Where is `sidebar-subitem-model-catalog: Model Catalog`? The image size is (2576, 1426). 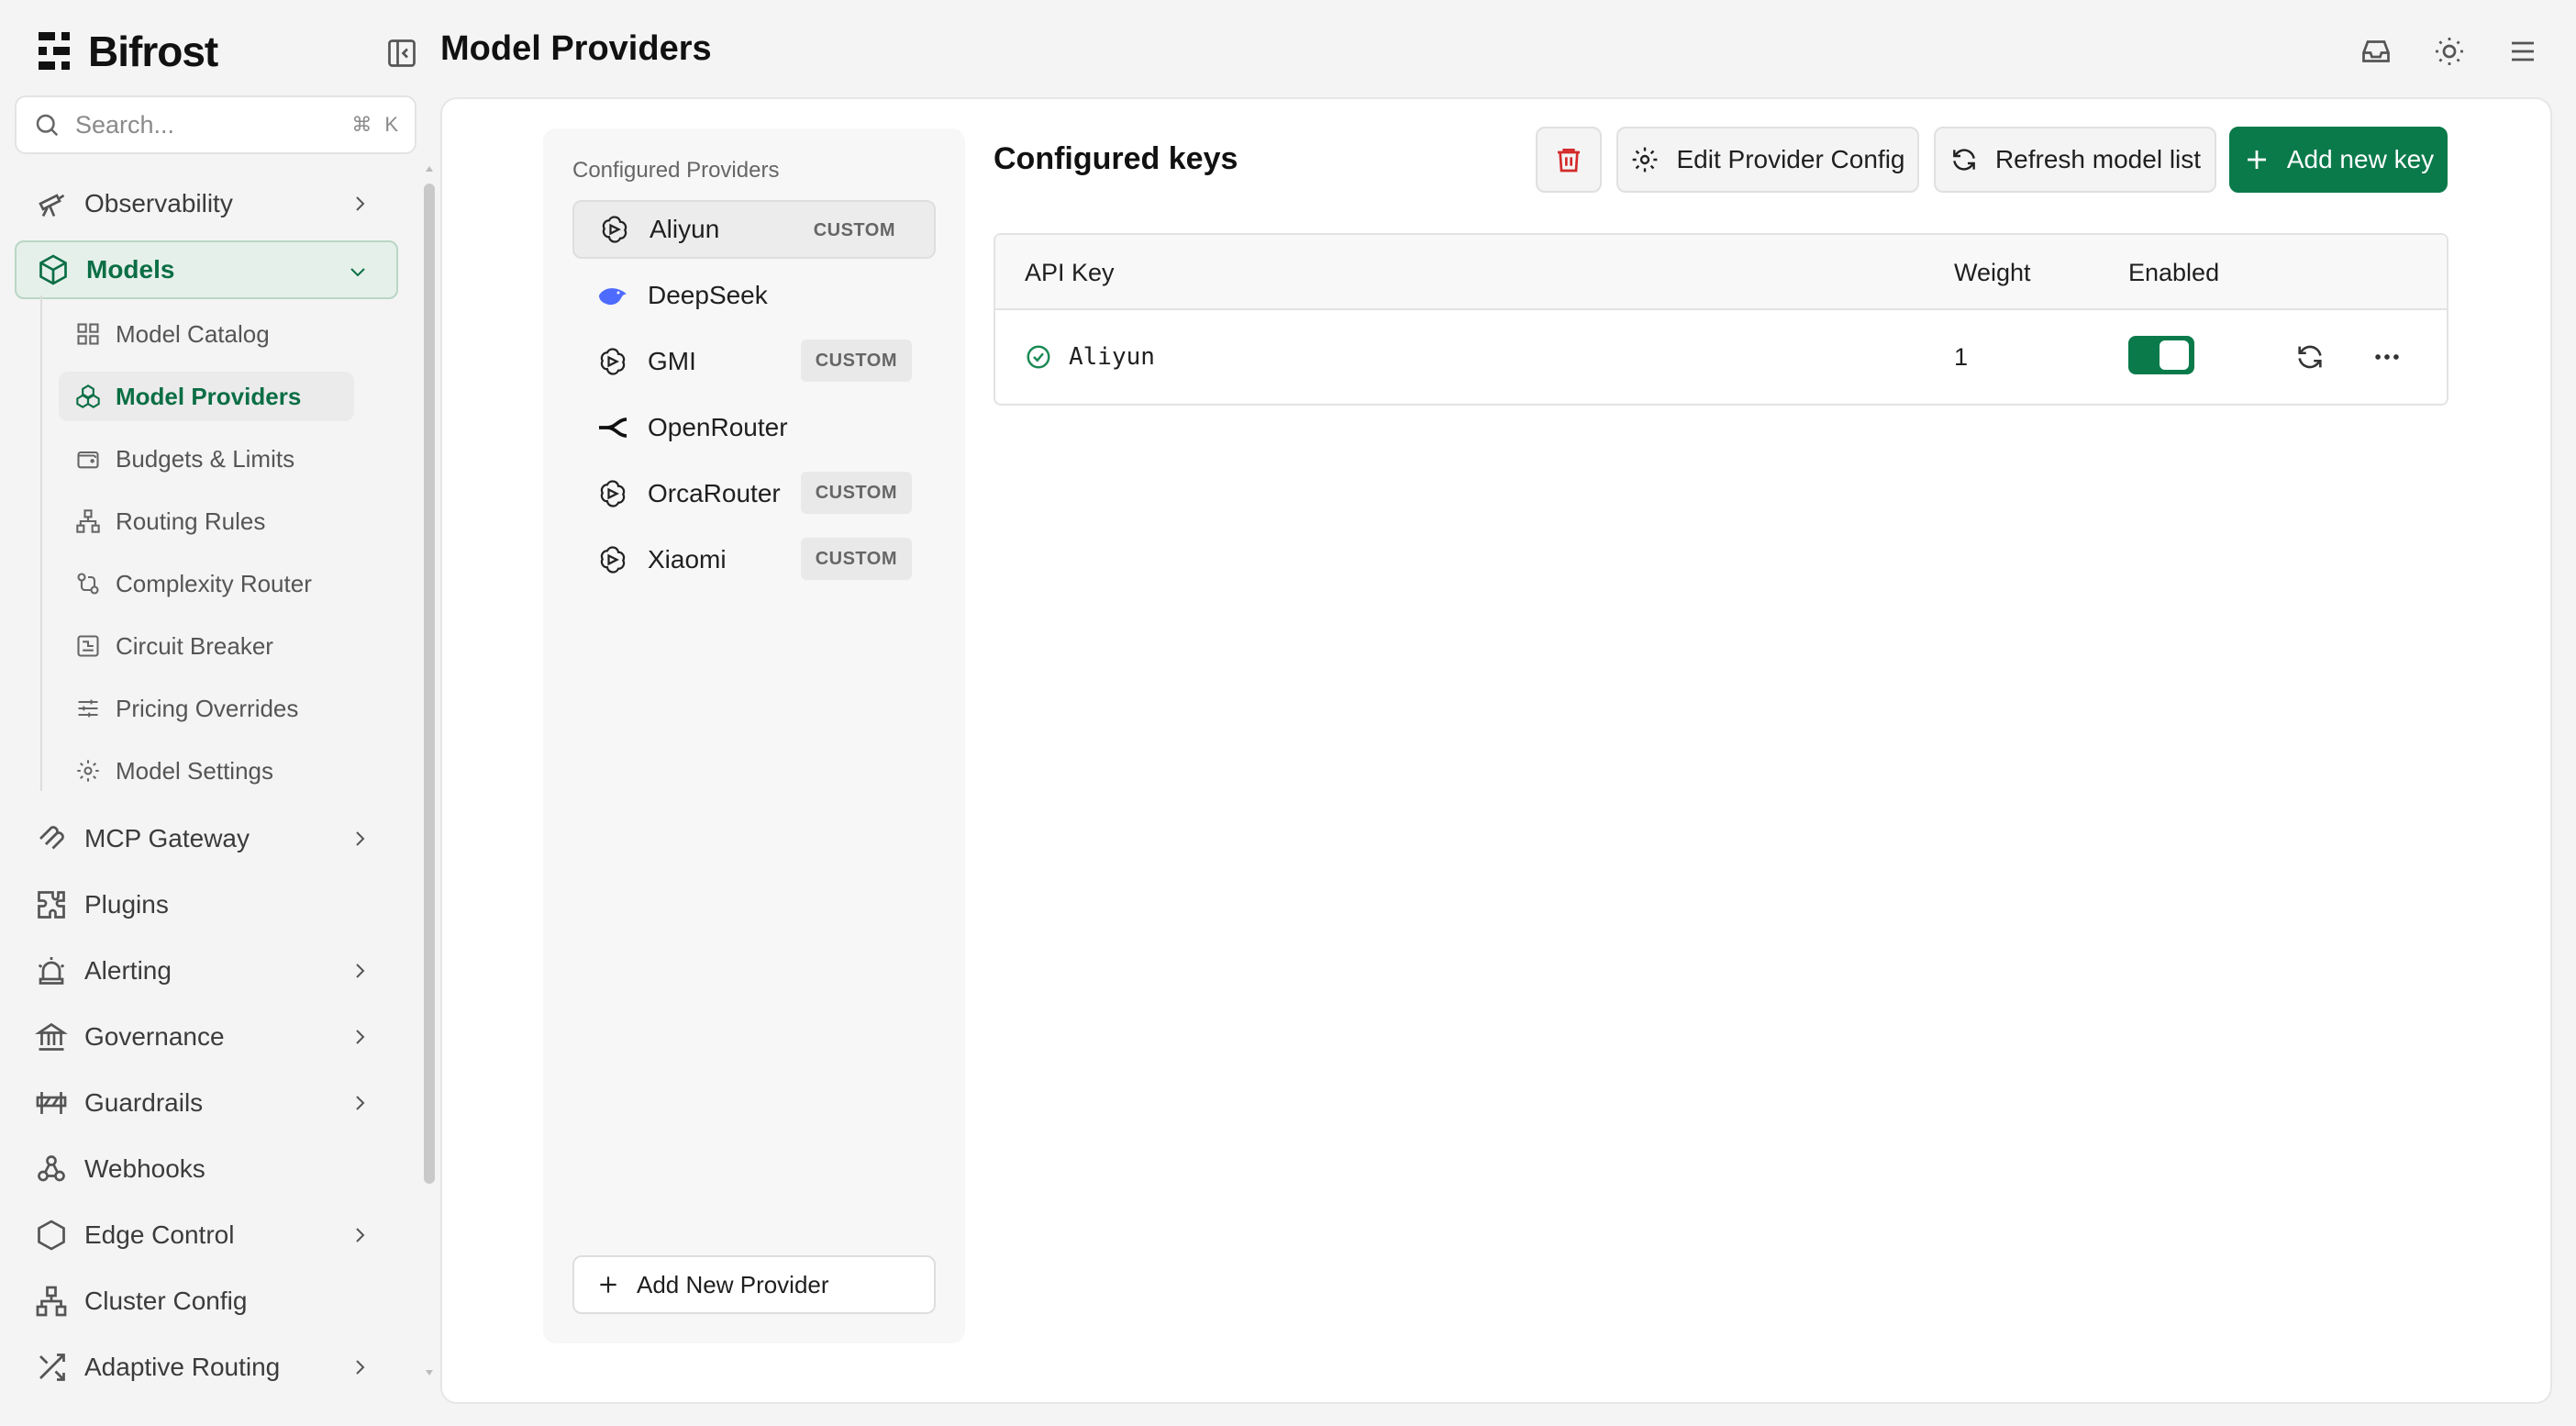 sidebar-subitem-model-catalog: Model Catalog is located at coordinates (206, 334).